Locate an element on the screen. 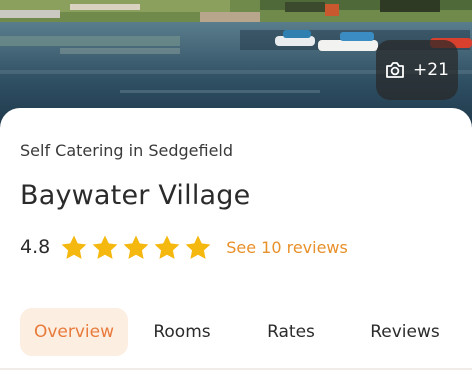 This screenshot has width=472, height=370. tab-overview: Overview is located at coordinates (74, 332).